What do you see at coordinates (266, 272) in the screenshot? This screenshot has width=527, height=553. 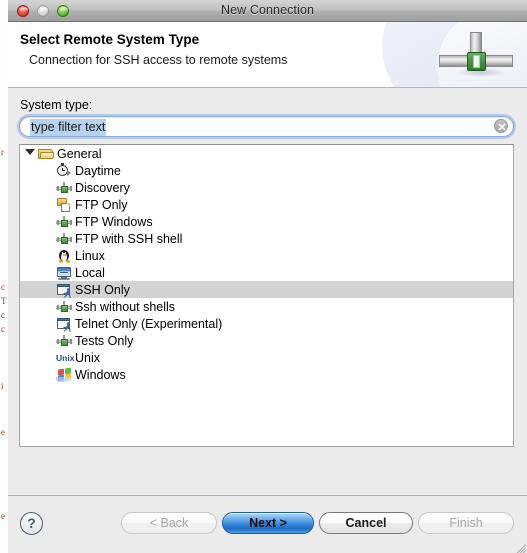 I see `tree-item-local: Local` at bounding box center [266, 272].